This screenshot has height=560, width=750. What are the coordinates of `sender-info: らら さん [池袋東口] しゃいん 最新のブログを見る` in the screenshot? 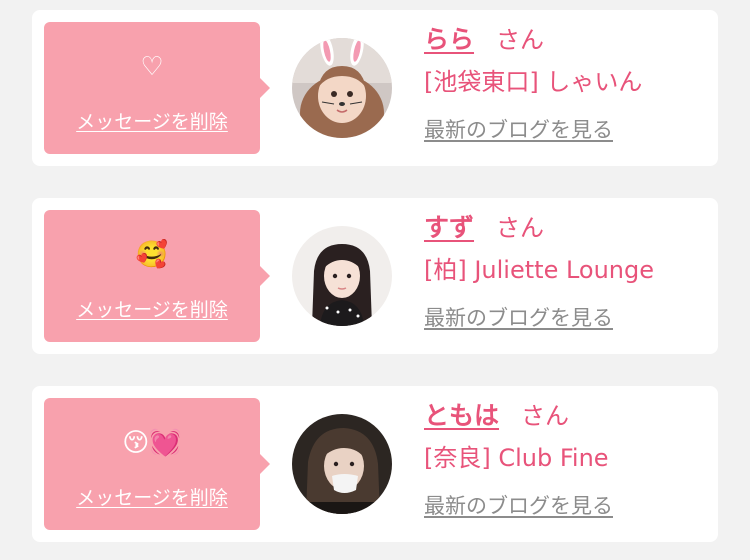 It's located at (569, 81).